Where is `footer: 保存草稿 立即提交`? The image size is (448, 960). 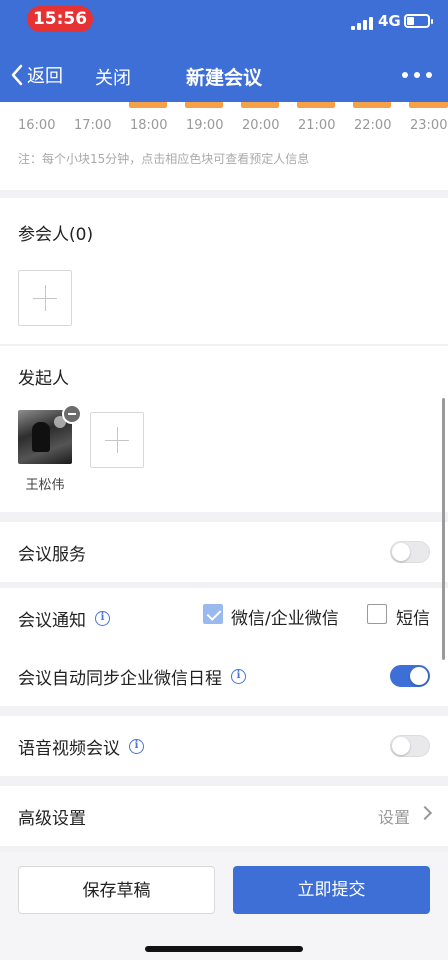
footer: 保存草稿 立即提交 is located at coordinates (224, 906).